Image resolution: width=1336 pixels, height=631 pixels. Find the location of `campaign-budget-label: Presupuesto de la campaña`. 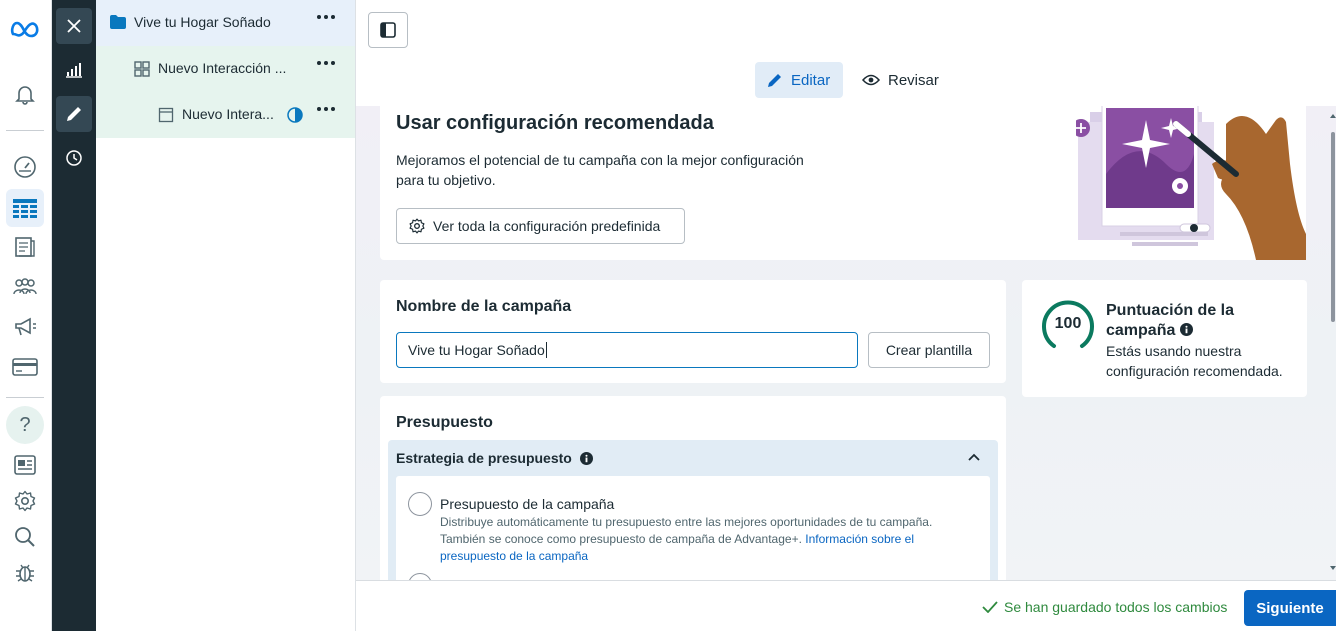

campaign-budget-label: Presupuesto de la campaña is located at coordinates (527, 504).